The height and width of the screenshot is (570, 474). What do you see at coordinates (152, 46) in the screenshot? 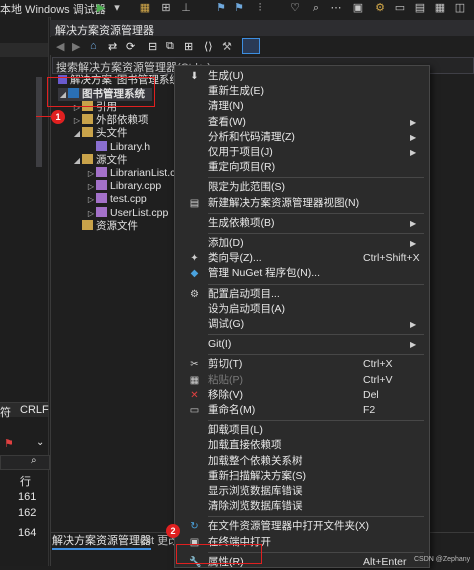
I see `collapse-icon: ⊟` at bounding box center [152, 46].